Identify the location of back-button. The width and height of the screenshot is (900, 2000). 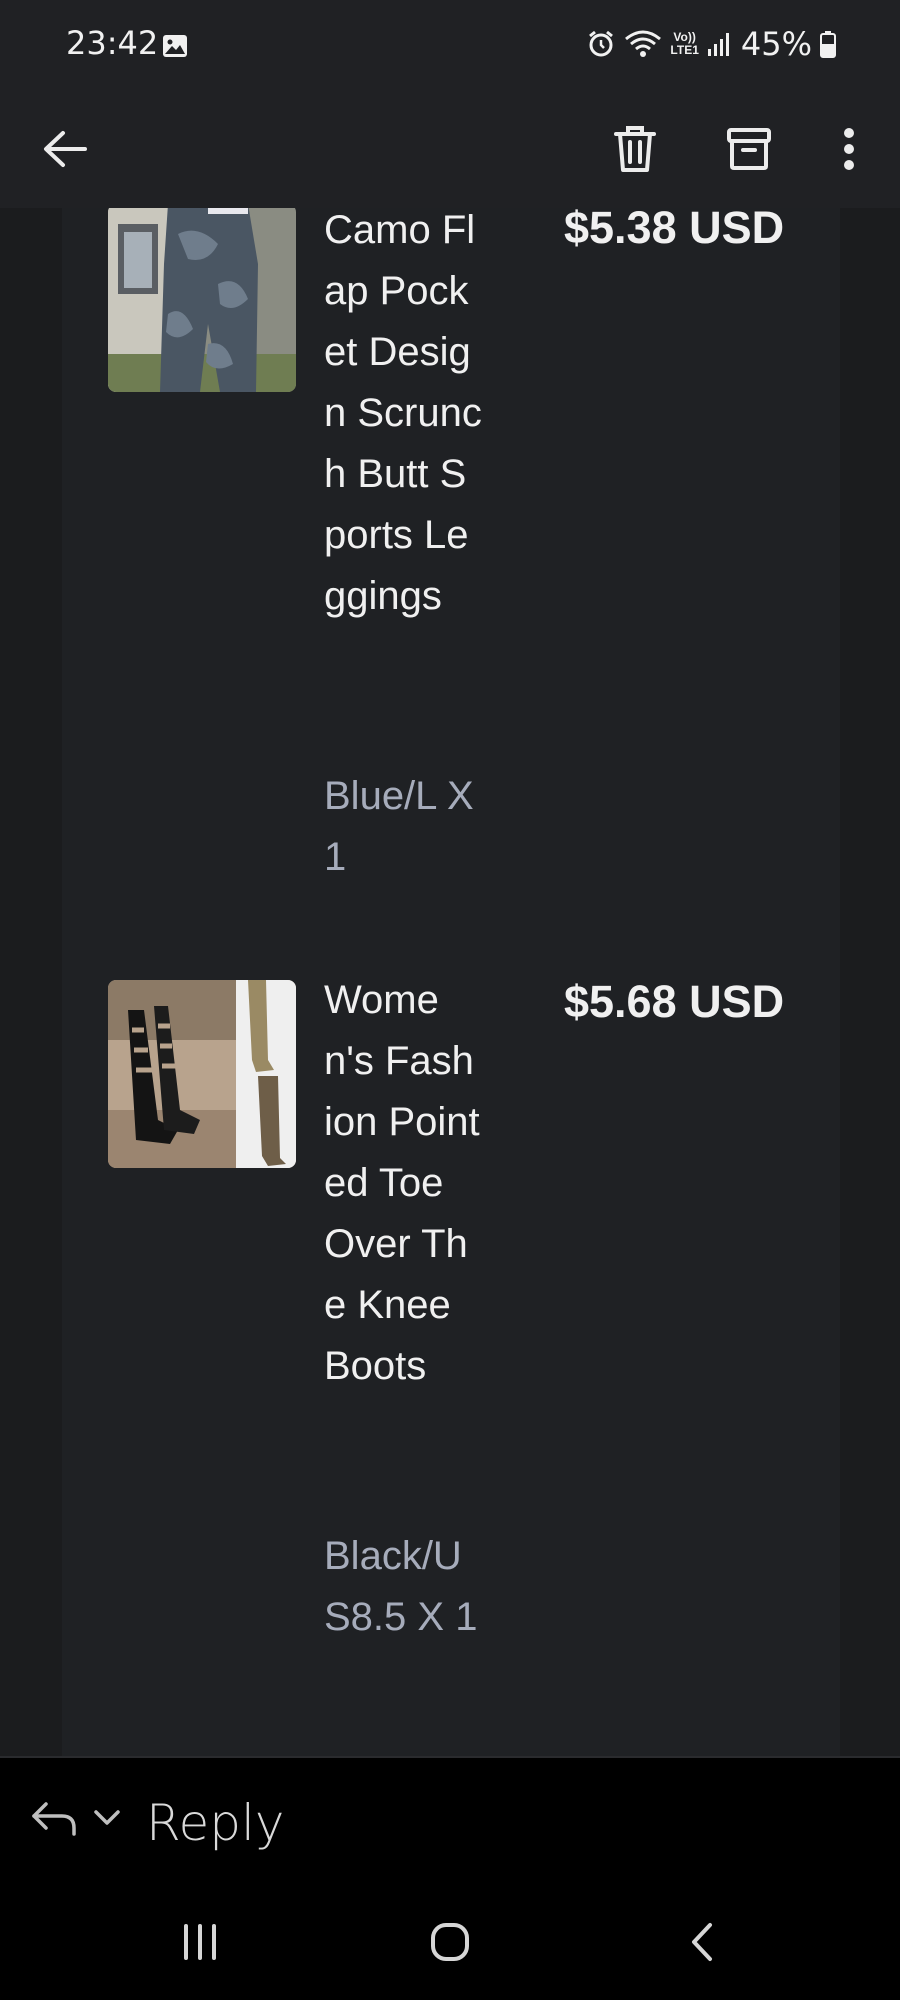
(65, 149).